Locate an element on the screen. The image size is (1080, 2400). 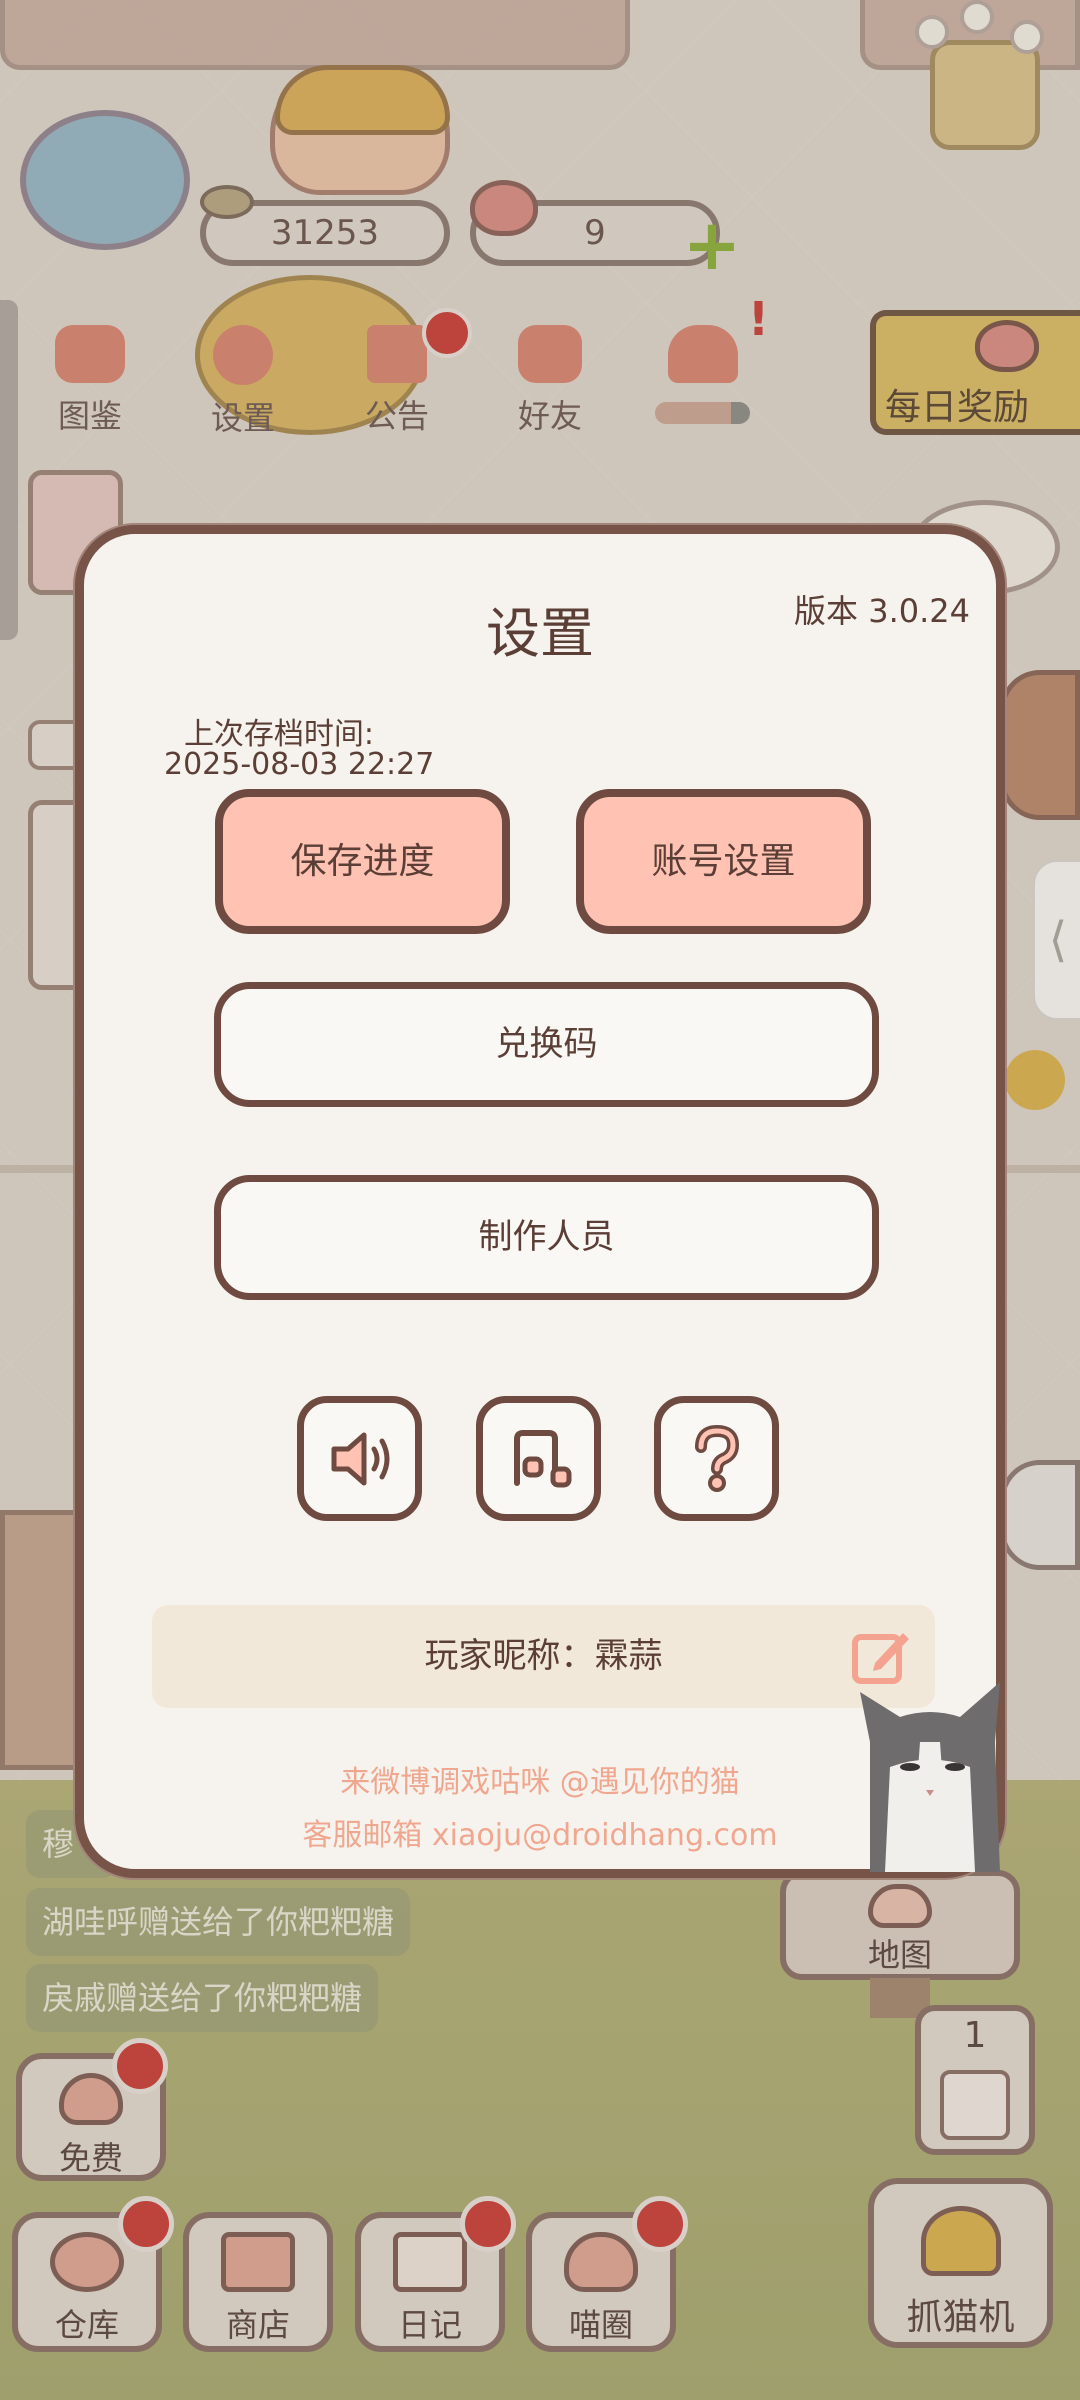
version-label: 版本 3.0.24 is located at coordinates (882, 611).